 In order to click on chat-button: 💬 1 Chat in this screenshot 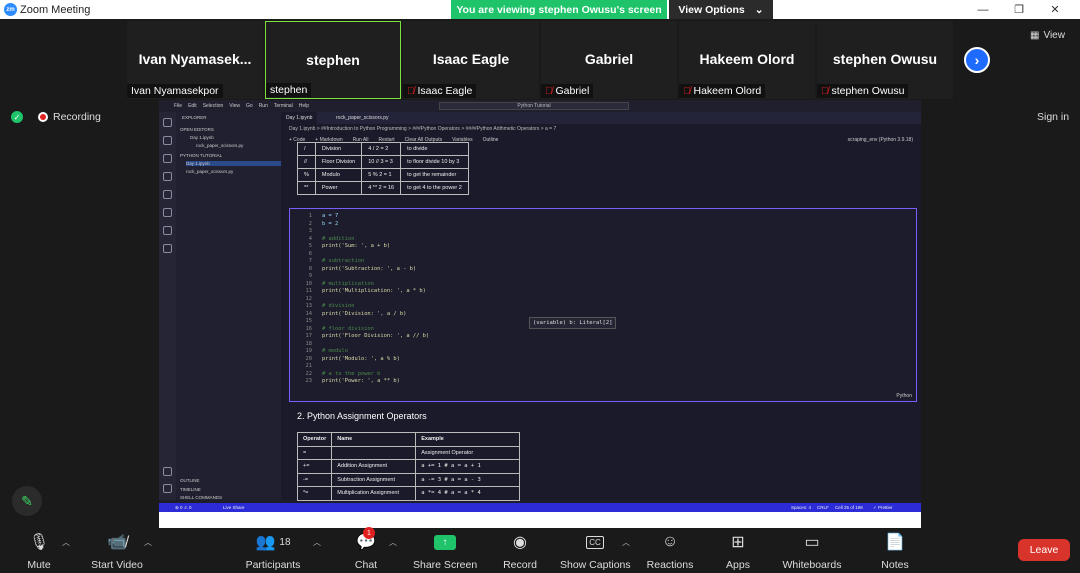, I will do `click(366, 549)`.